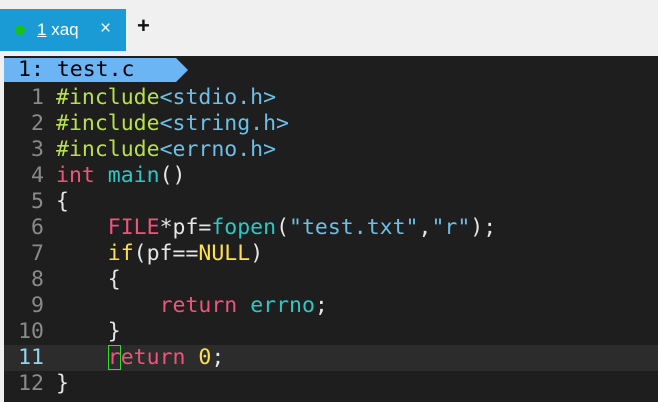  What do you see at coordinates (218, 97) in the screenshot?
I see `code-token: <stdio.h>` at bounding box center [218, 97].